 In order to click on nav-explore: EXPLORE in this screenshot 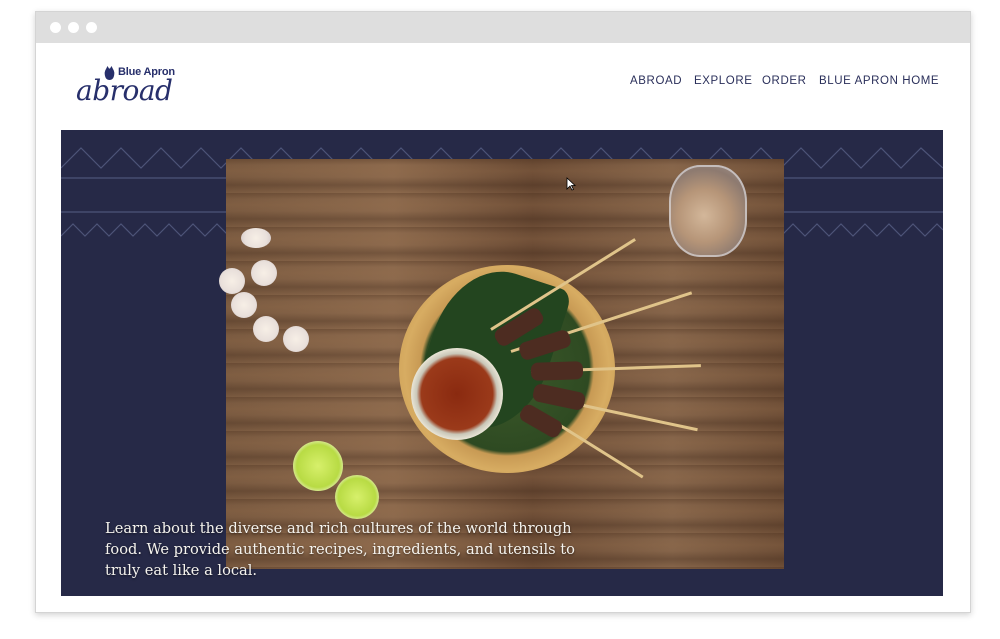, I will do `click(723, 81)`.